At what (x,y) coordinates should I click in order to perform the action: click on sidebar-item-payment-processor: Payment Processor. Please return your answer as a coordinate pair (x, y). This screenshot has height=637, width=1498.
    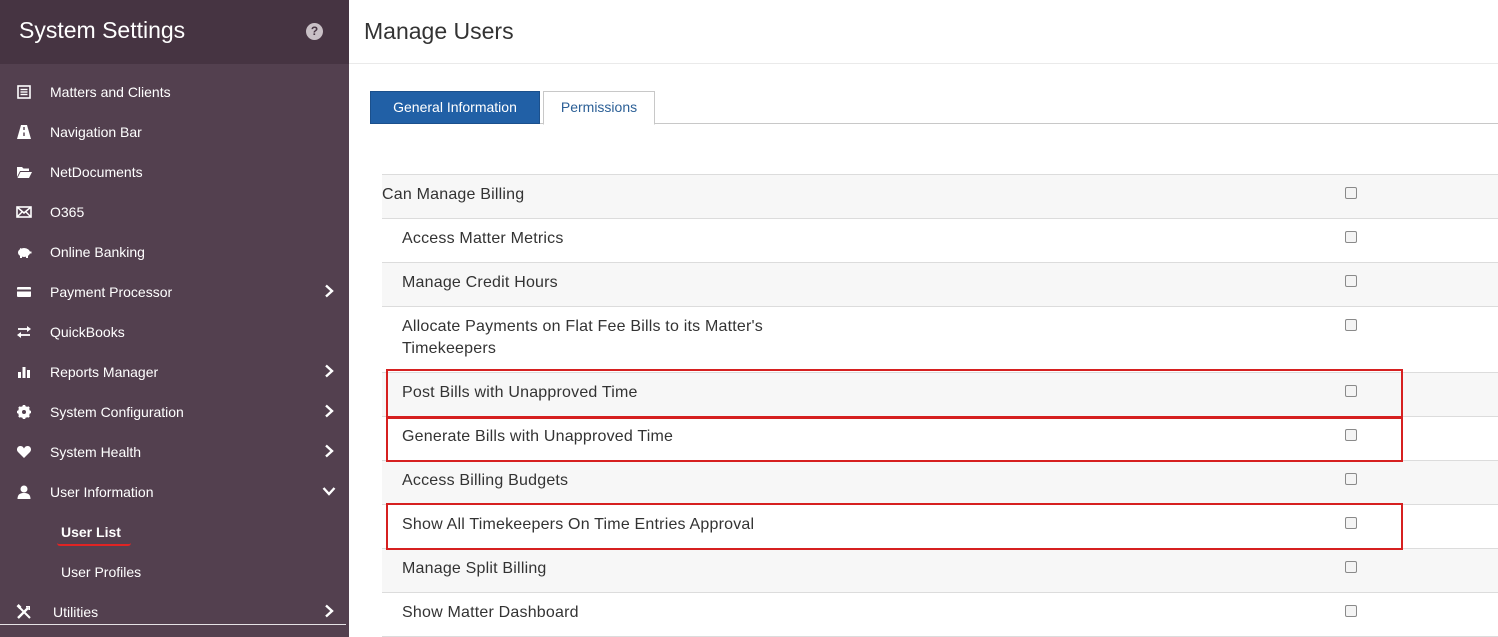
    Looking at the image, I should click on (174, 292).